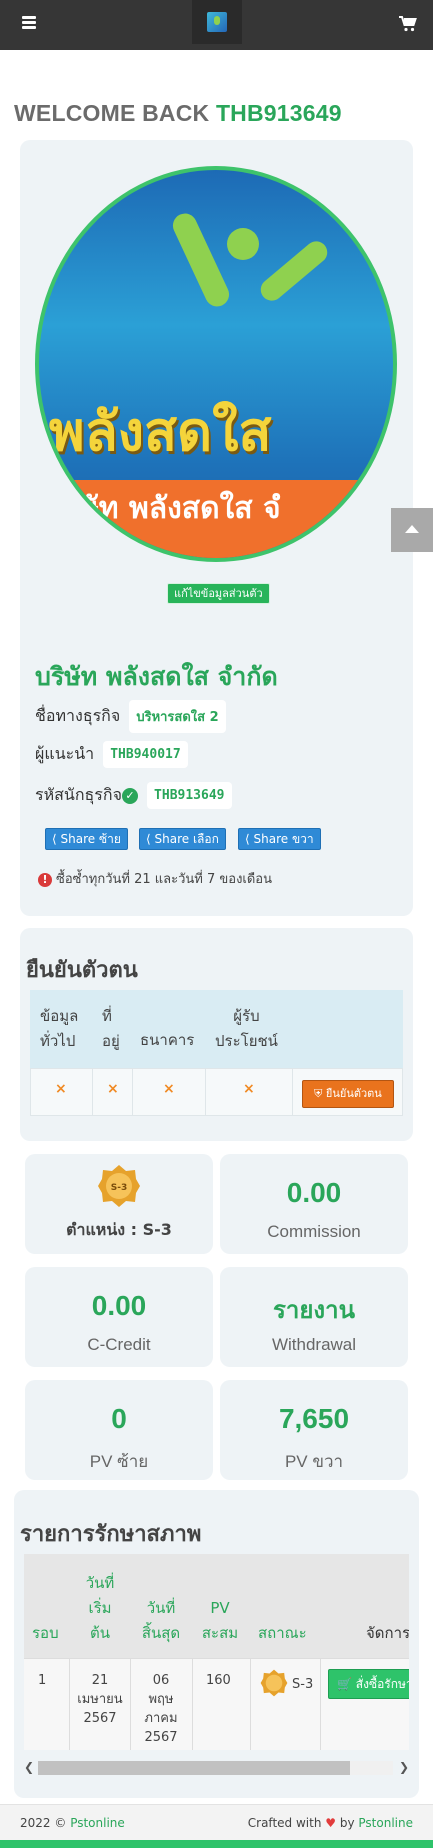 This screenshot has width=433, height=1848. What do you see at coordinates (189, 795) in the screenshot?
I see `member-code-value: THB913649` at bounding box center [189, 795].